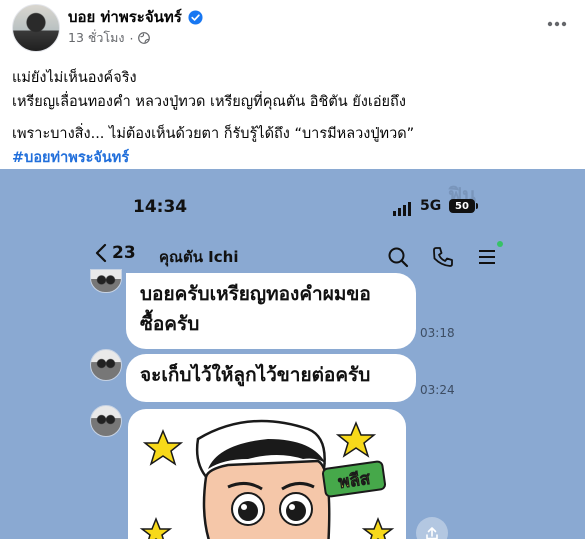 The height and width of the screenshot is (539, 585). I want to click on online-indicator, so click(500, 244).